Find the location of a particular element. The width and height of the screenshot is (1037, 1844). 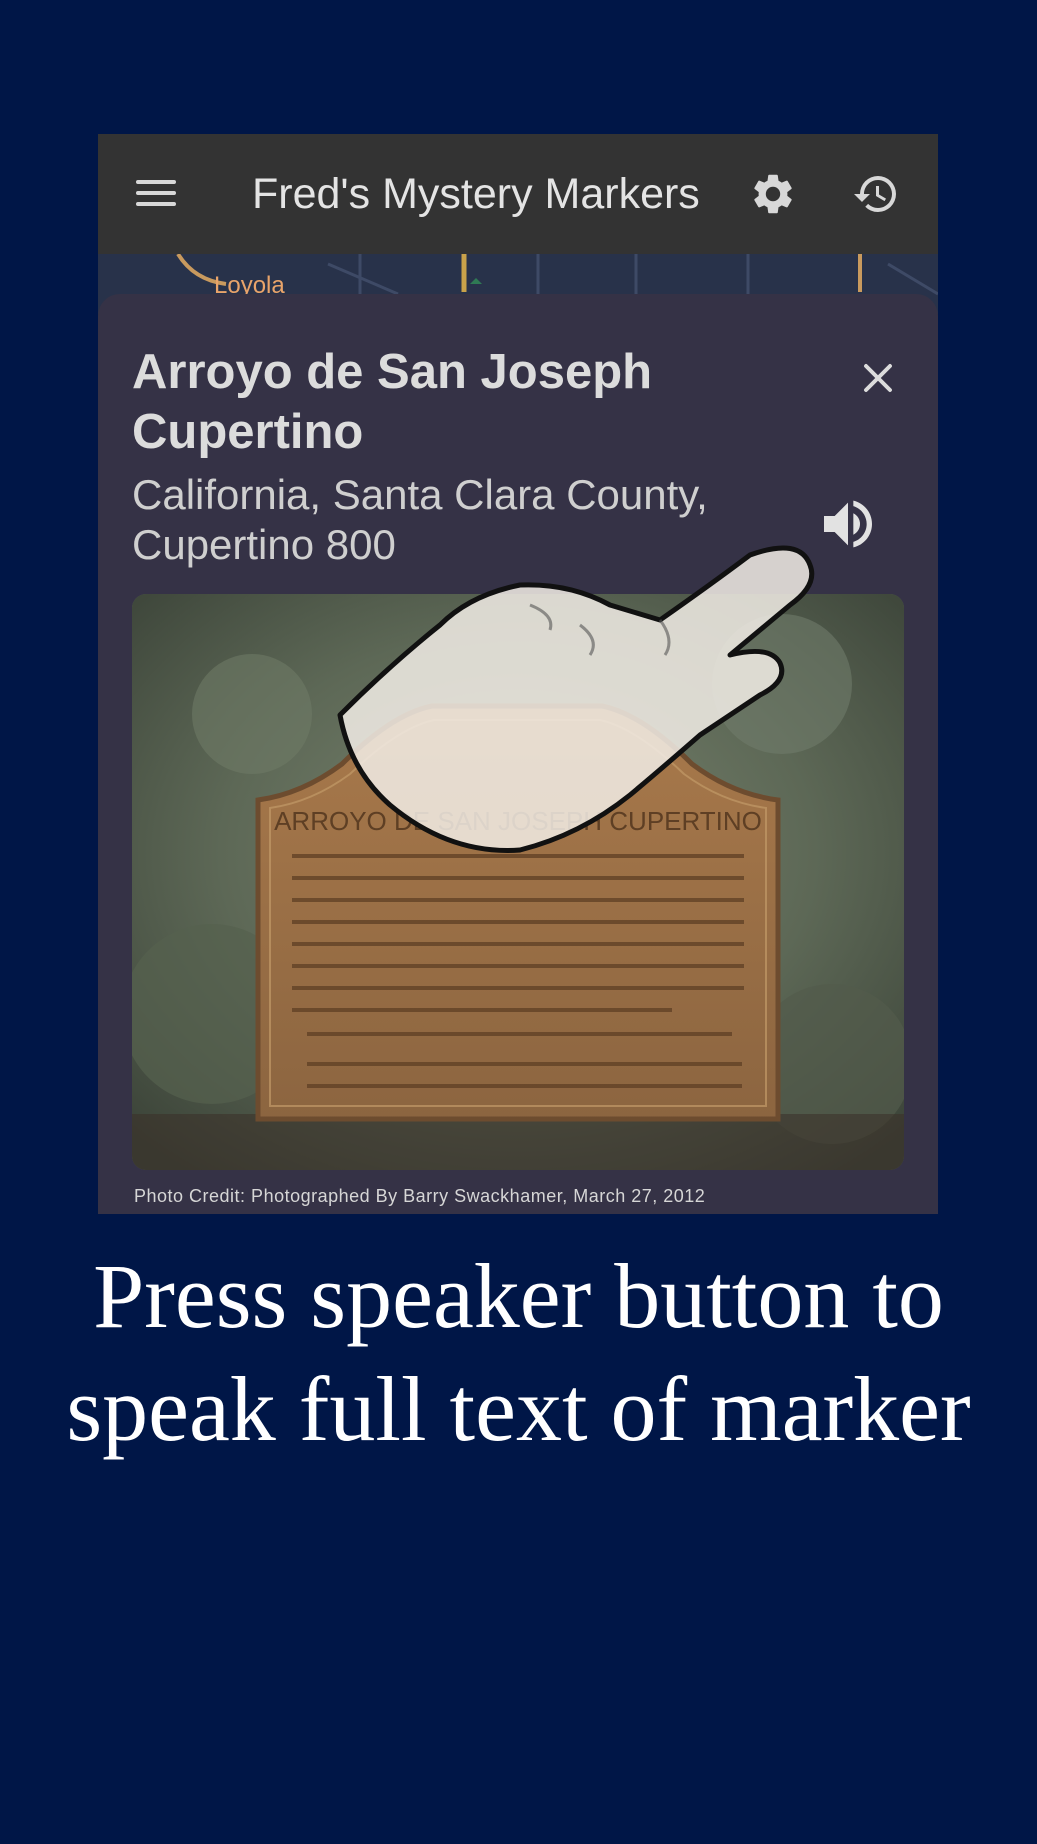

speaker-icon is located at coordinates (848, 524).